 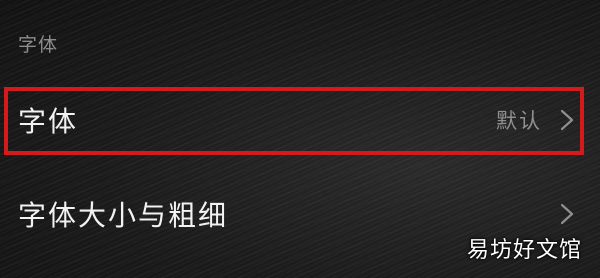 I want to click on row-label: 字体大小与粗细, so click(x=123, y=215).